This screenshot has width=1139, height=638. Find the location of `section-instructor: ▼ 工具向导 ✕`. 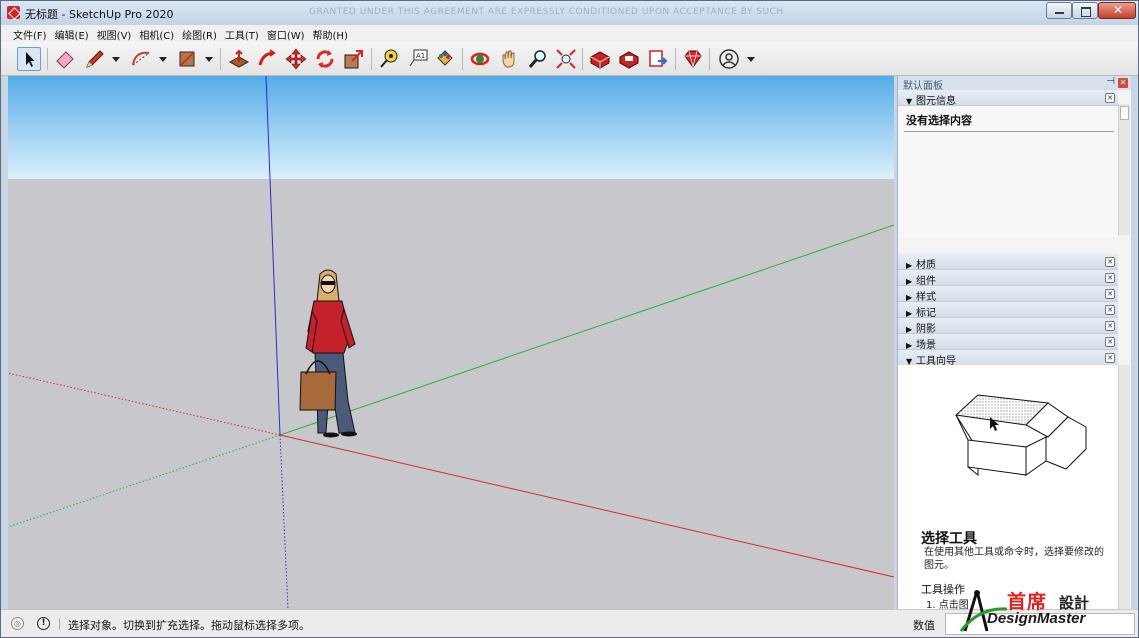

section-instructor: ▼ 工具向导 ✕ is located at coordinates (1008, 358).